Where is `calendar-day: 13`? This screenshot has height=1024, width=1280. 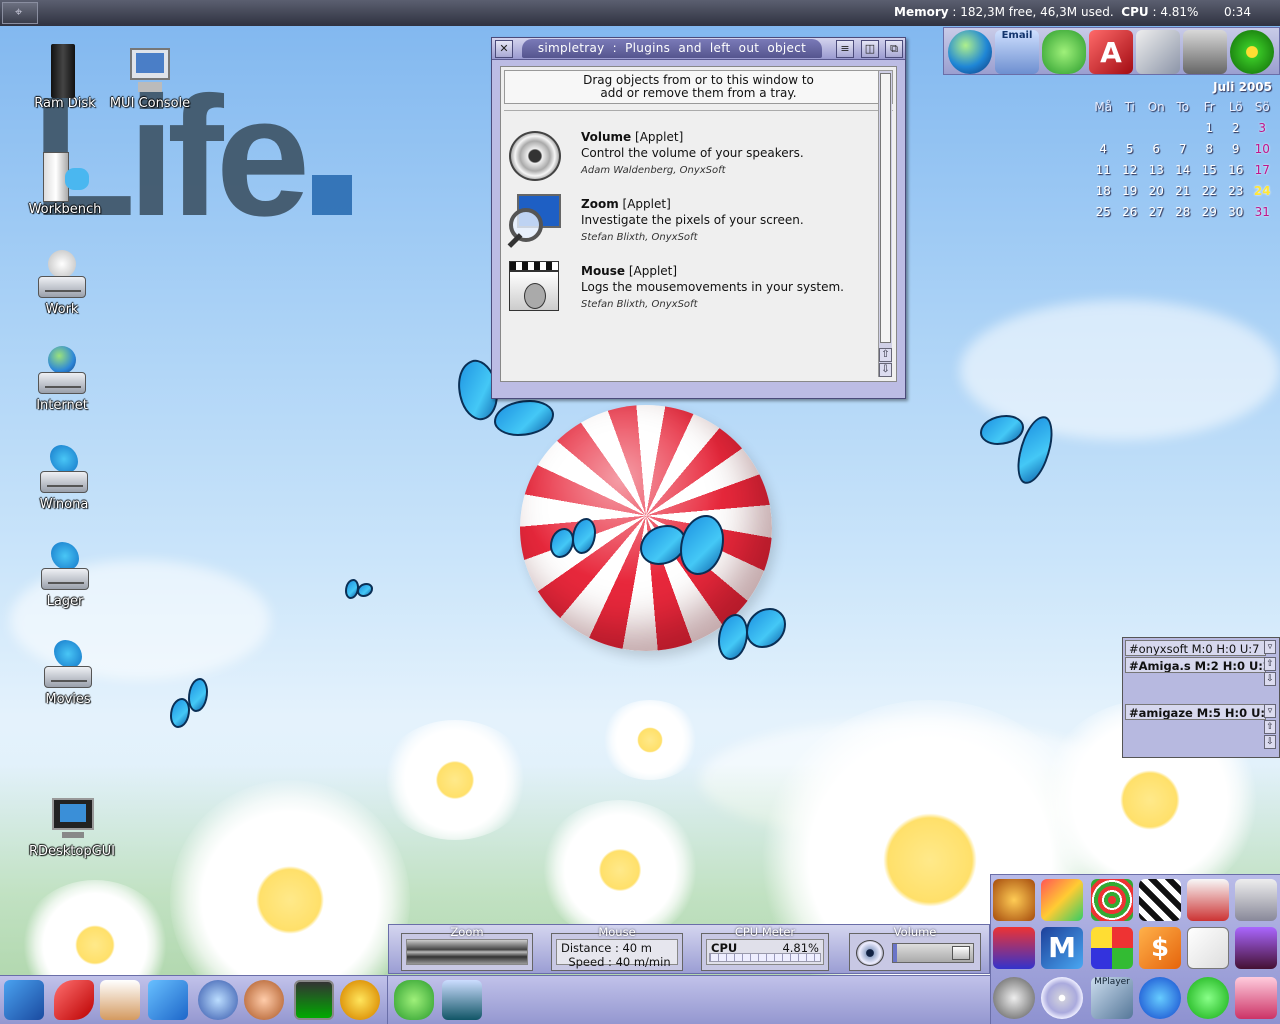
calendar-day: 13 is located at coordinates (1156, 169).